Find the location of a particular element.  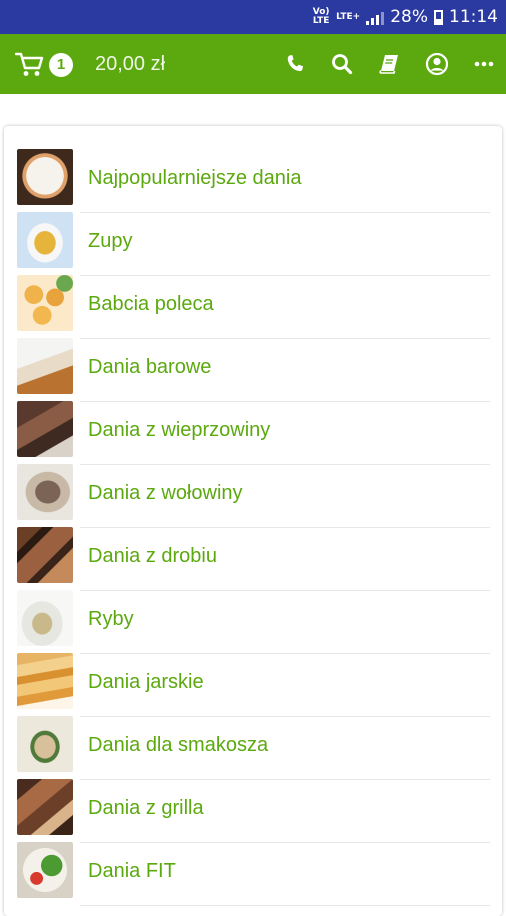

battery-icon is located at coordinates (438, 17).